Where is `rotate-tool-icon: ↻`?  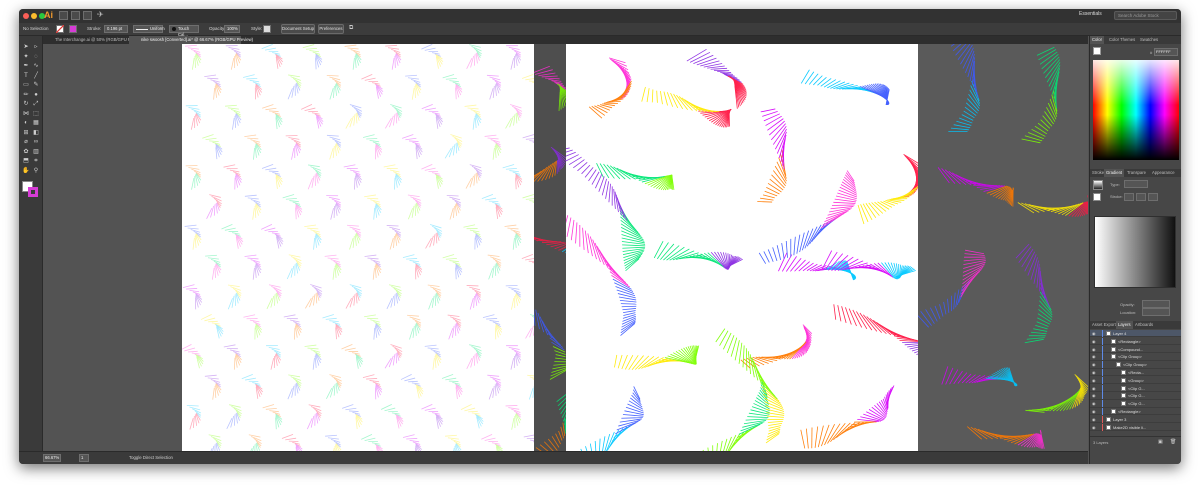 rotate-tool-icon: ↻ is located at coordinates (26, 104).